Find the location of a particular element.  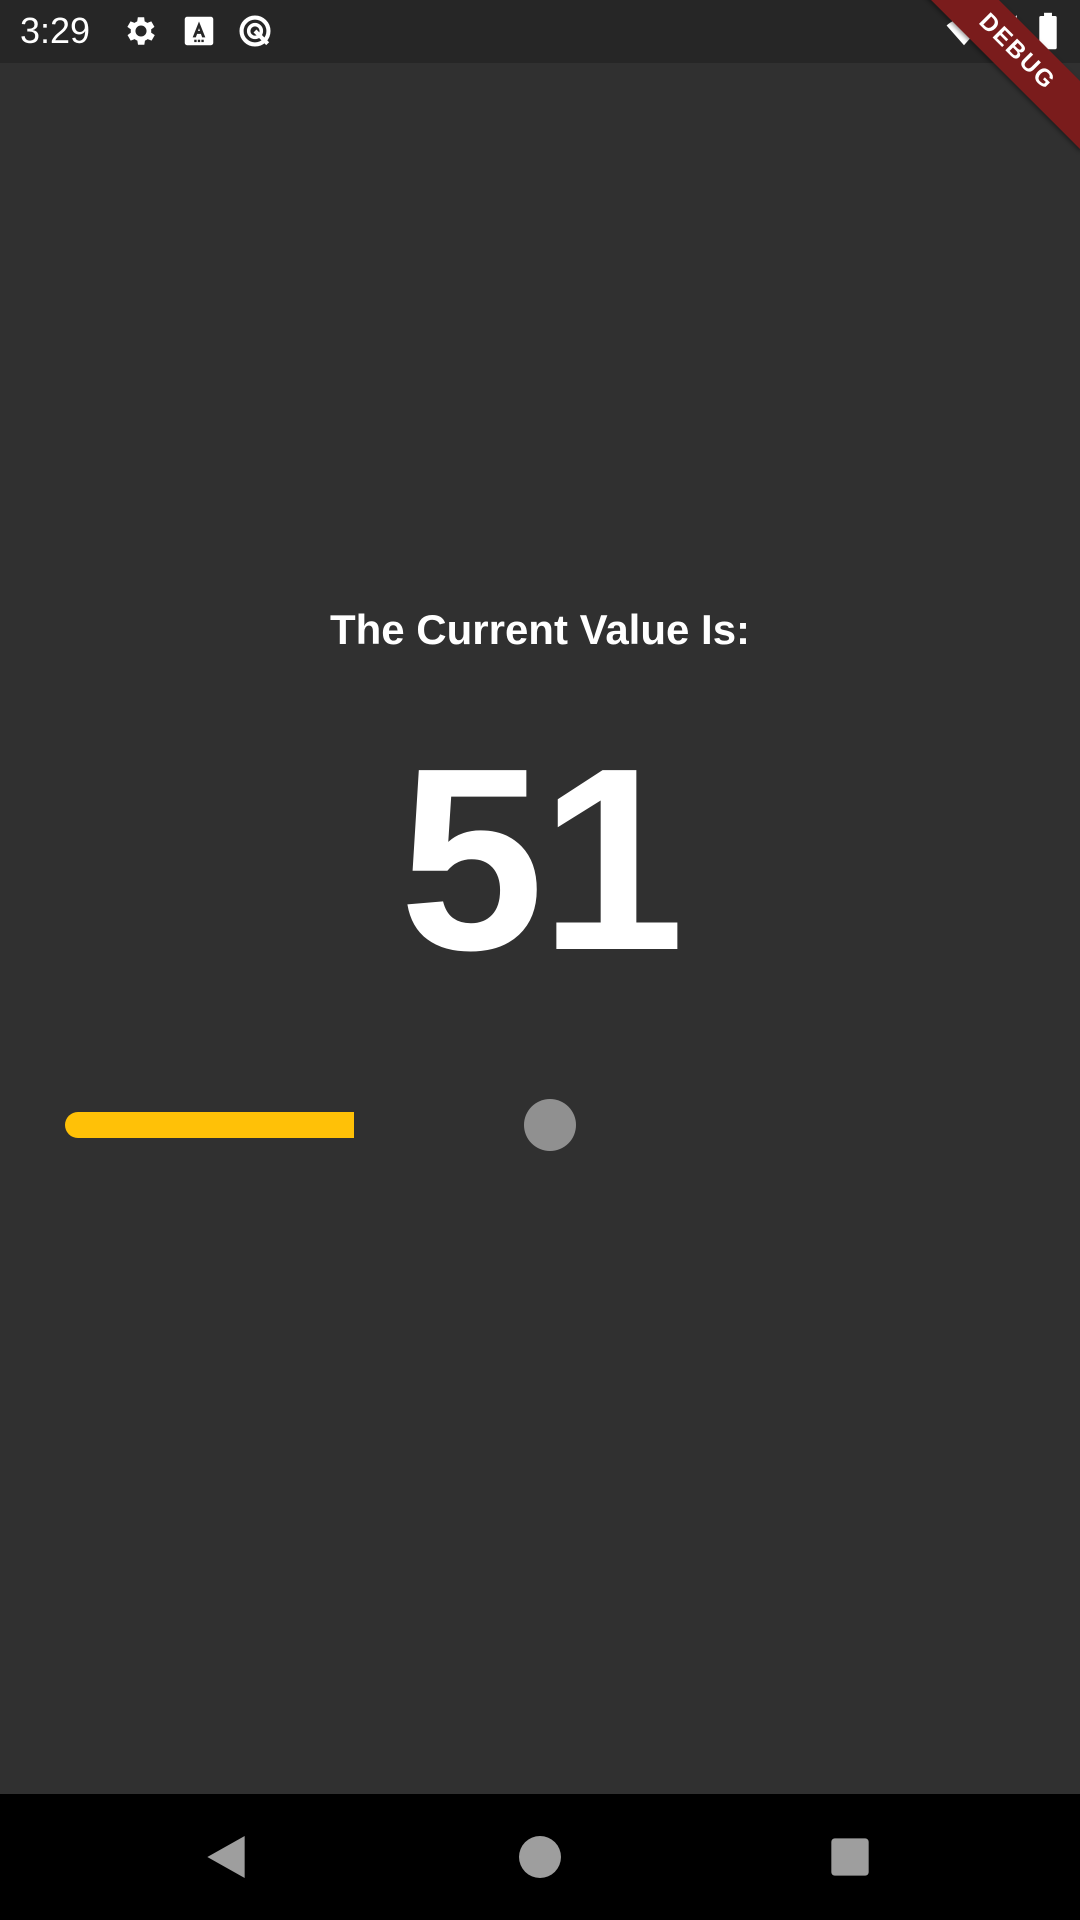

back-icon is located at coordinates (226, 1857).